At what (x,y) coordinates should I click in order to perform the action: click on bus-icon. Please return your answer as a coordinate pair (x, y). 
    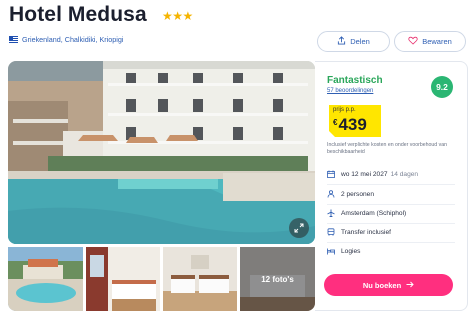
    Looking at the image, I should click on (331, 232).